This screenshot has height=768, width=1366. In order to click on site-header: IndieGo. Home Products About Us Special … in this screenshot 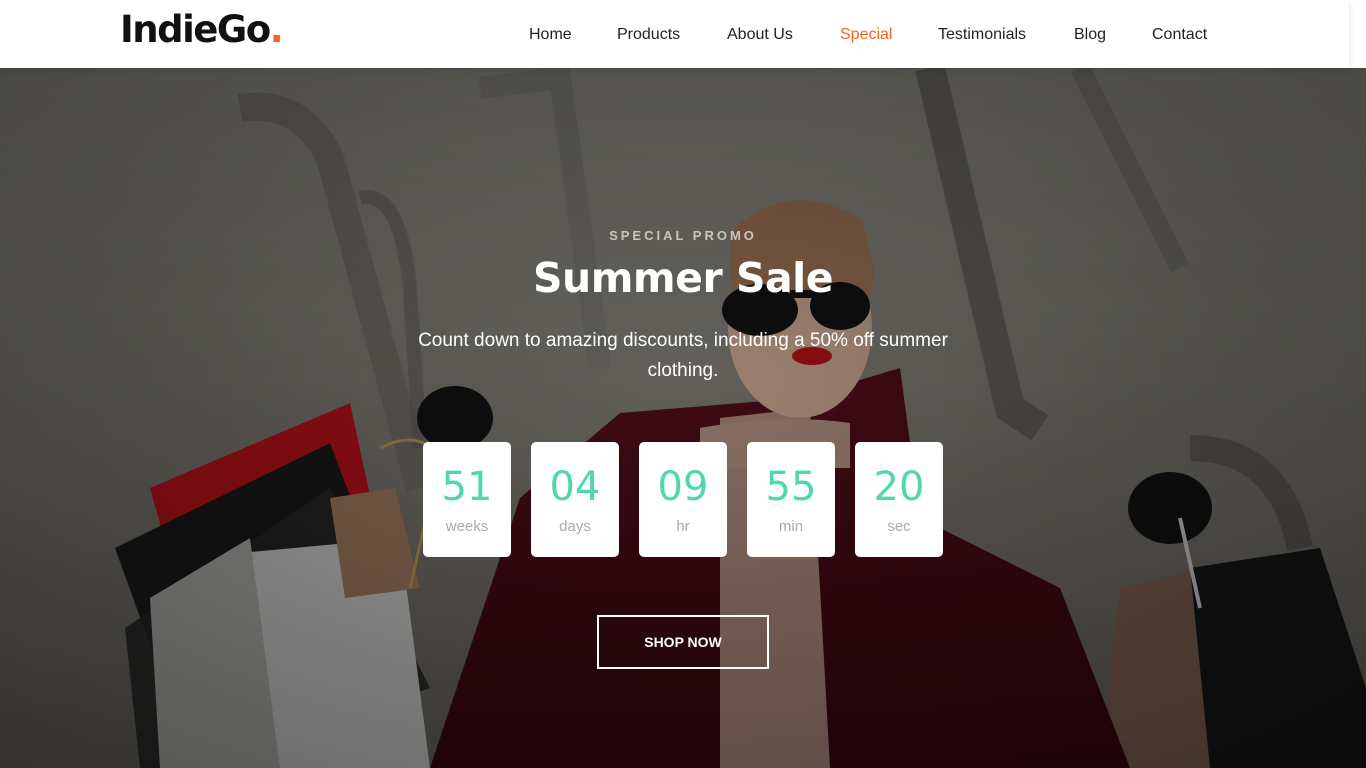, I will do `click(674, 34)`.